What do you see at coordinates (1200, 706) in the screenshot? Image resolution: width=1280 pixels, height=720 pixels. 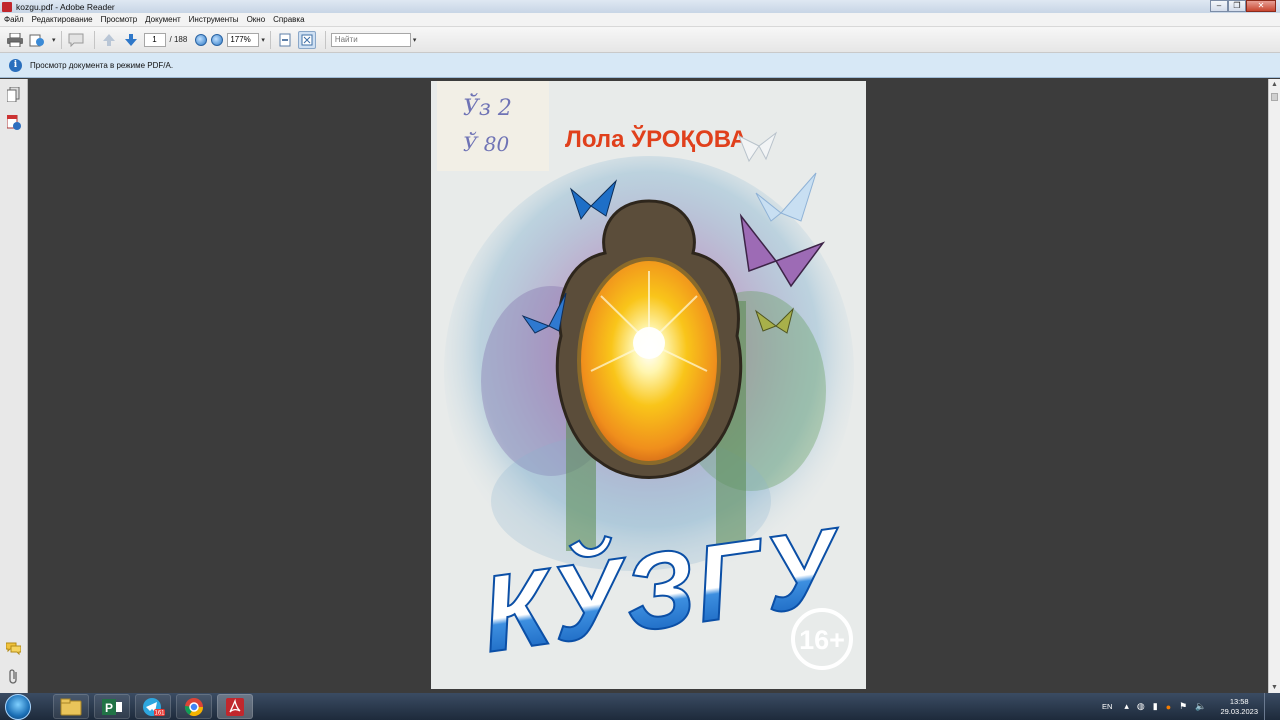 I see `volume-icon: 🔈` at bounding box center [1200, 706].